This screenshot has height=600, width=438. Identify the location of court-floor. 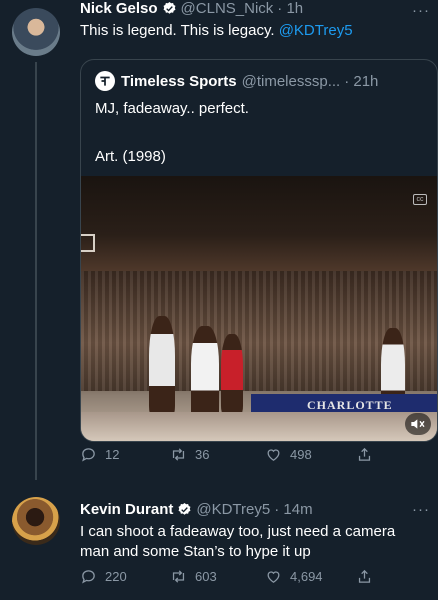
(259, 426).